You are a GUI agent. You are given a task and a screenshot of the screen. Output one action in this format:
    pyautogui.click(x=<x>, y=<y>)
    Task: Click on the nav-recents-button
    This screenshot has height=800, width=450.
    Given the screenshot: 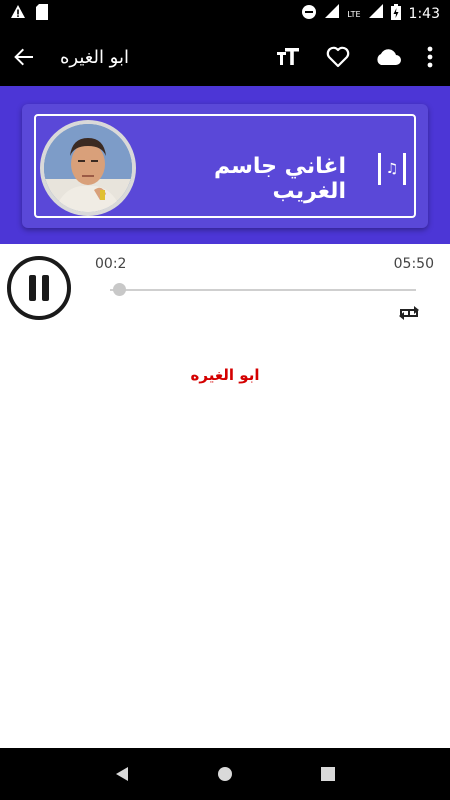 What is the action you would take?
    pyautogui.click(x=328, y=774)
    